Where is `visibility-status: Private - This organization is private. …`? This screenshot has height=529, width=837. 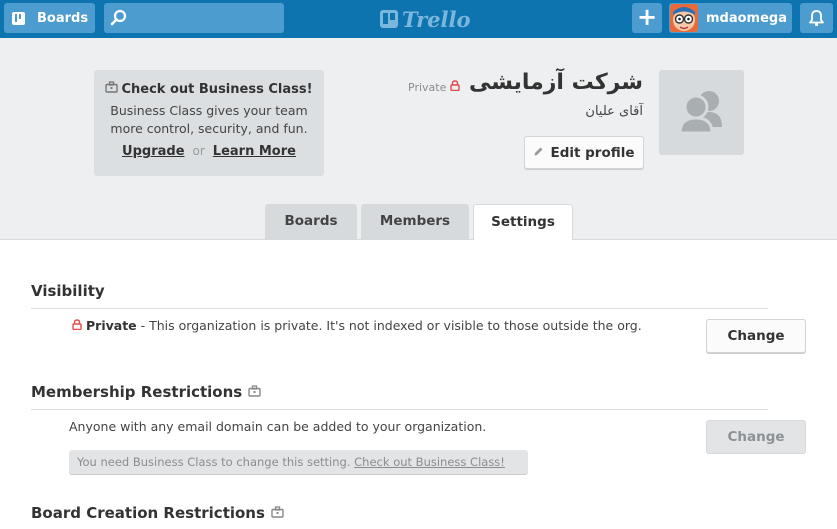
visibility-status: Private - This organization is private. … is located at coordinates (357, 325).